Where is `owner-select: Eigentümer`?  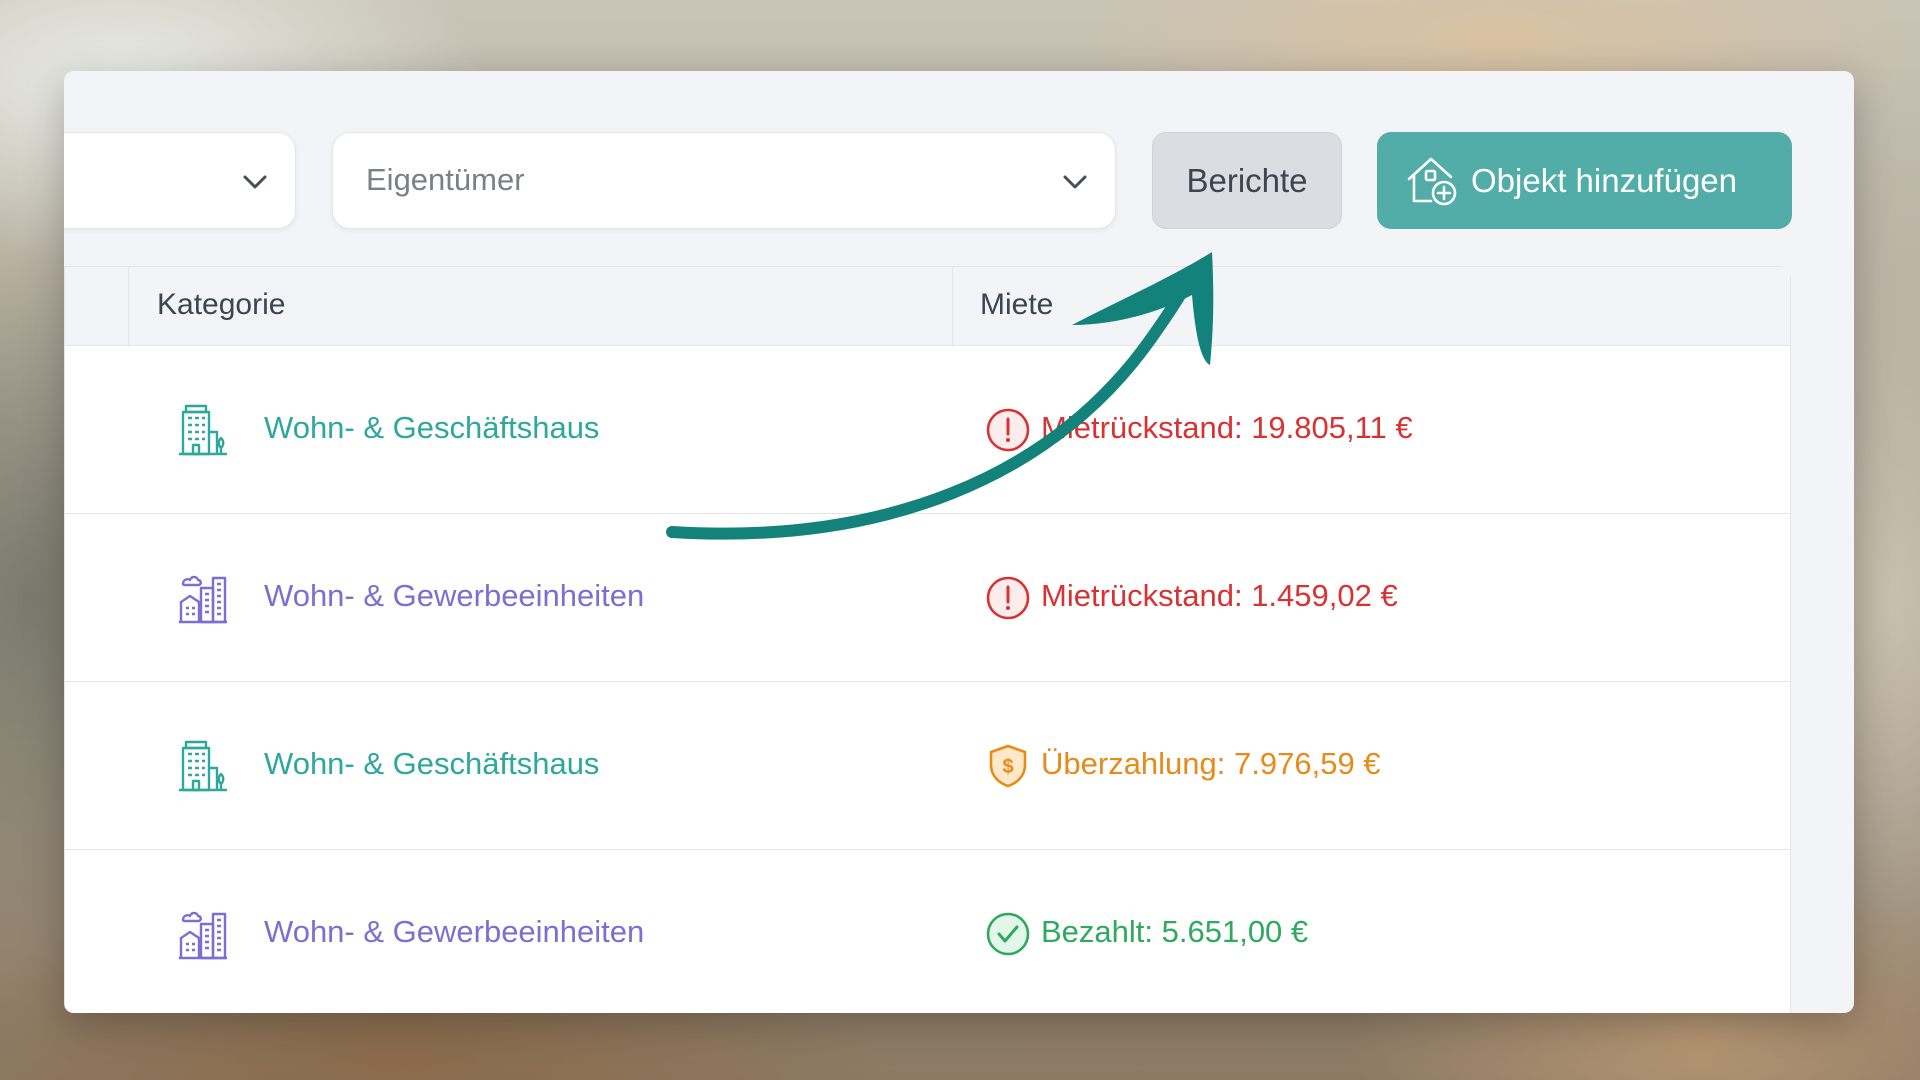 owner-select: Eigentümer is located at coordinates (724, 180).